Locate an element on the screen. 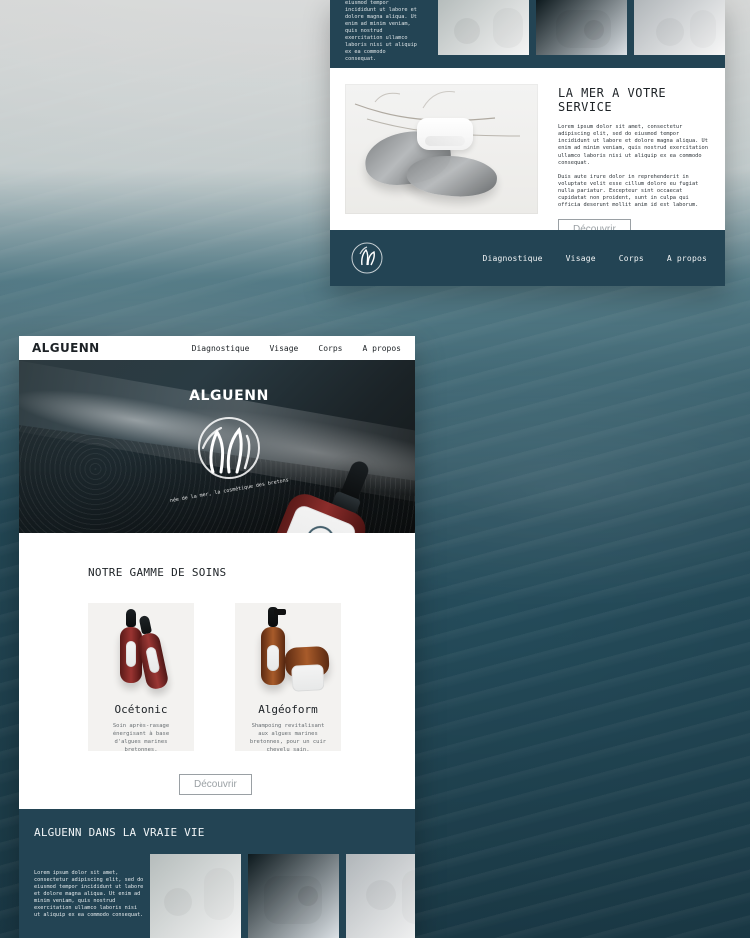  real-life-title: ALGUENN DANS LA VRAIE VIE is located at coordinates (119, 832).